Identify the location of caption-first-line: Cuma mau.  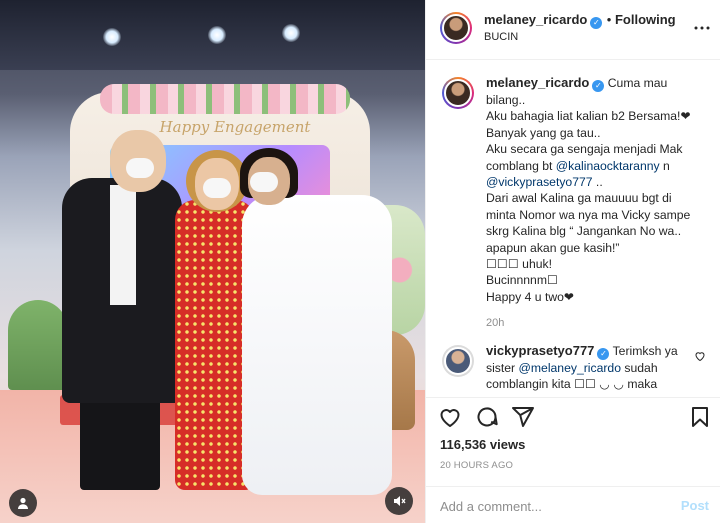
(637, 83).